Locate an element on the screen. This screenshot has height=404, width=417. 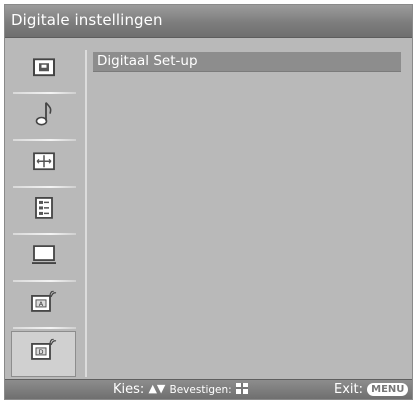
music-note-icon is located at coordinates (44, 116).